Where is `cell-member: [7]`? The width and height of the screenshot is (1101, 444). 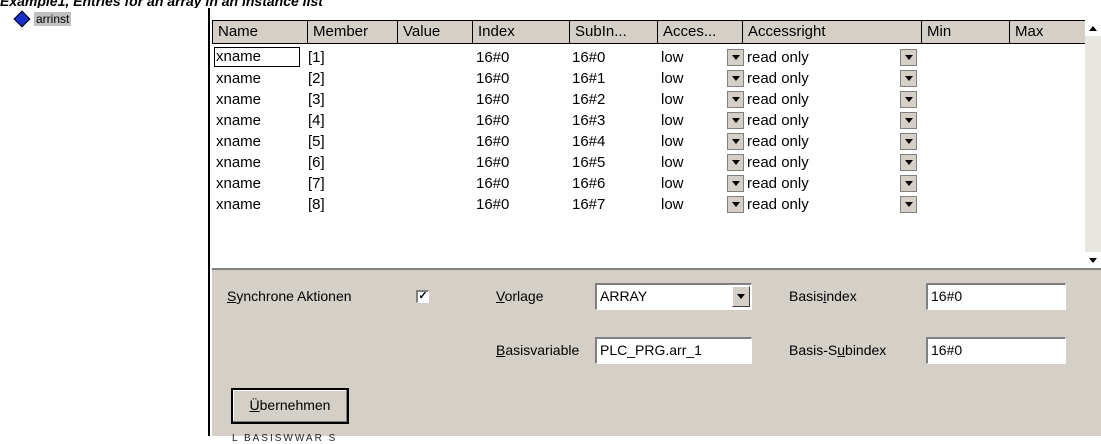 cell-member: [7] is located at coordinates (316, 183).